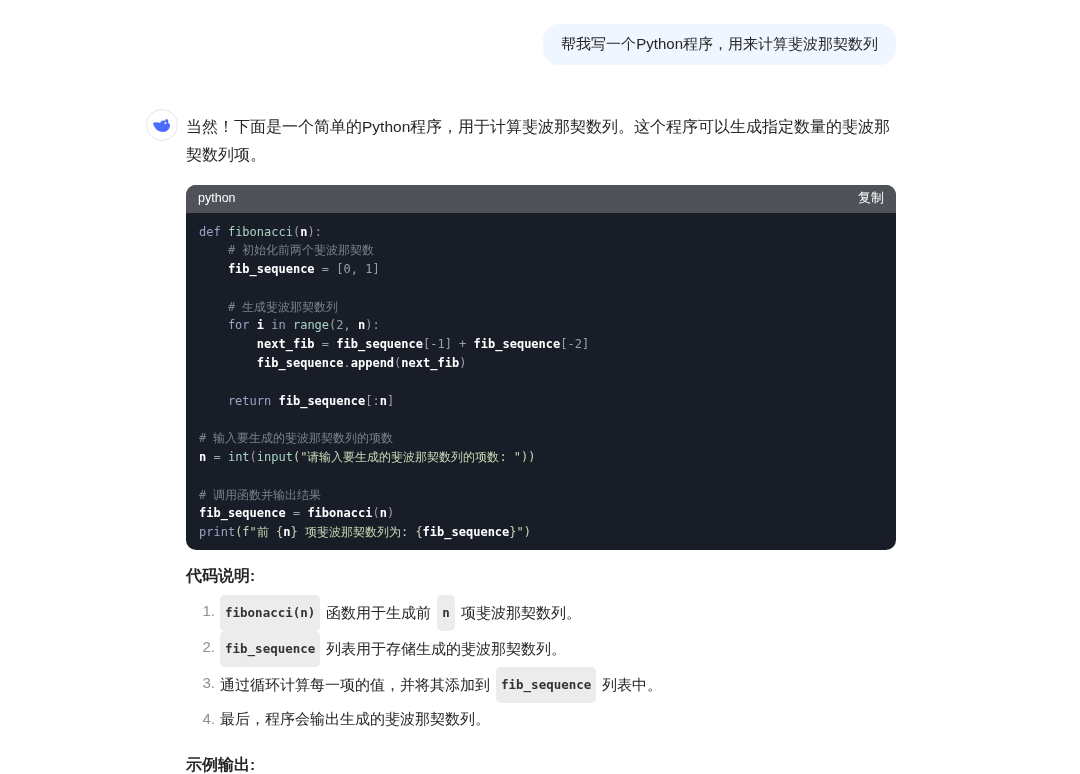 The image size is (1080, 774). Describe the element at coordinates (520, 613) in the screenshot. I see `list-text: 项斐波那契数列。` at that location.